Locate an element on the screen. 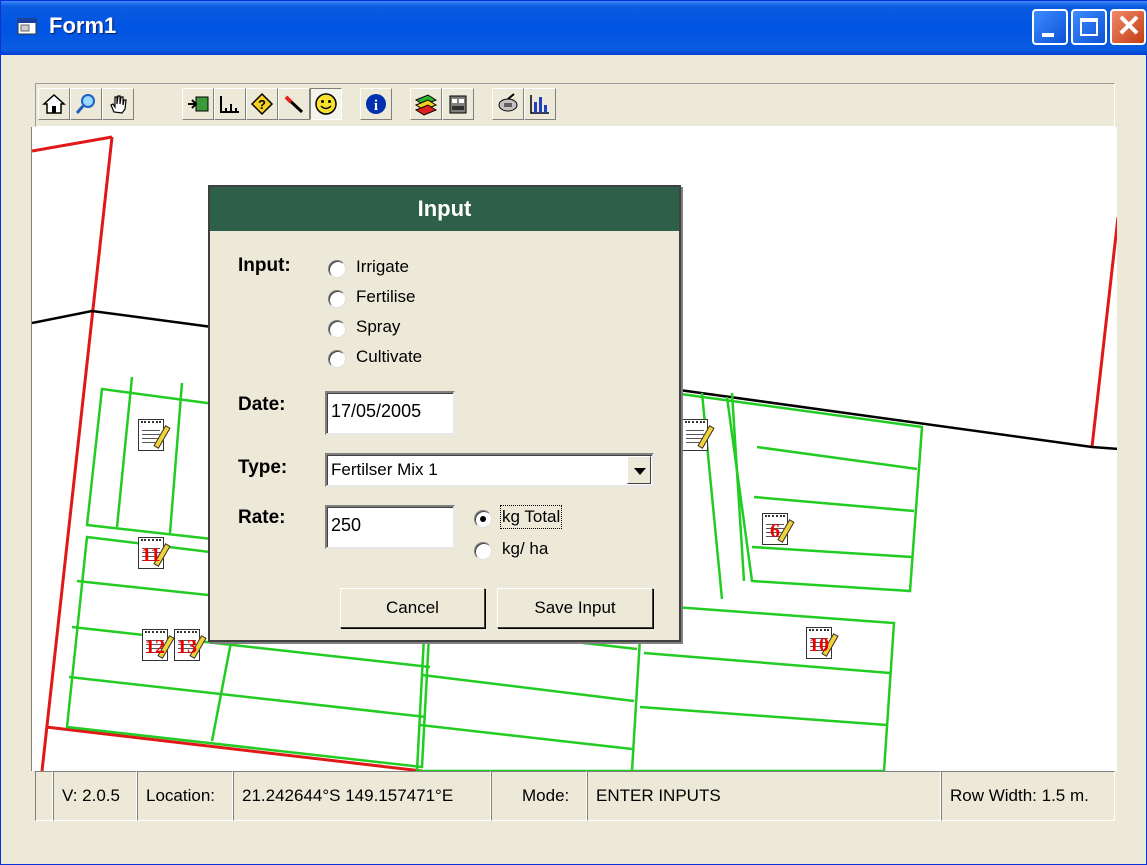 This screenshot has height=865, width=1147. status-mode-label: Mode: is located at coordinates (539, 796).